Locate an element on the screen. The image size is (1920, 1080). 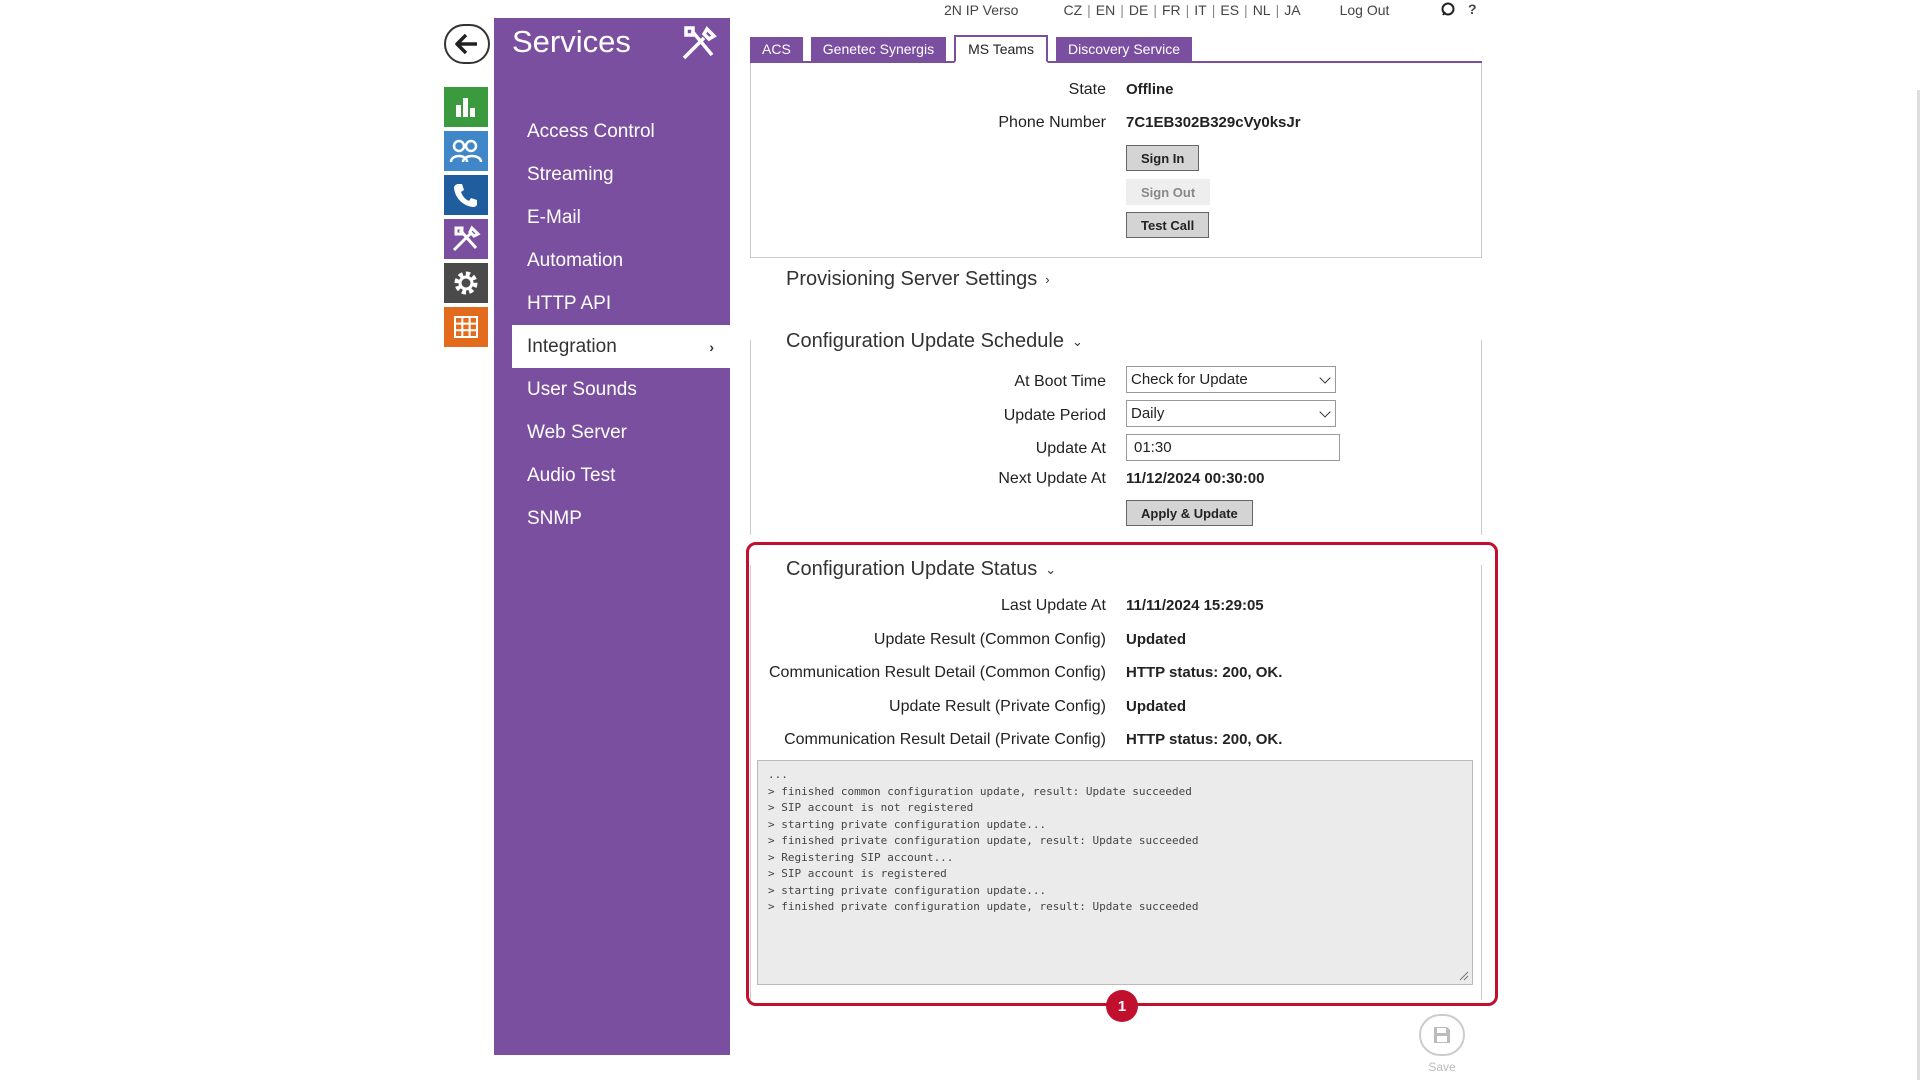
nav-phone is located at coordinates (466, 195).